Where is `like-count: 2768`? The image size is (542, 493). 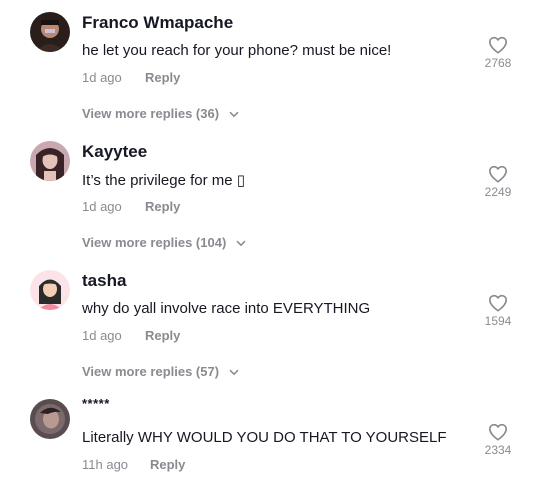 like-count: 2768 is located at coordinates (498, 63).